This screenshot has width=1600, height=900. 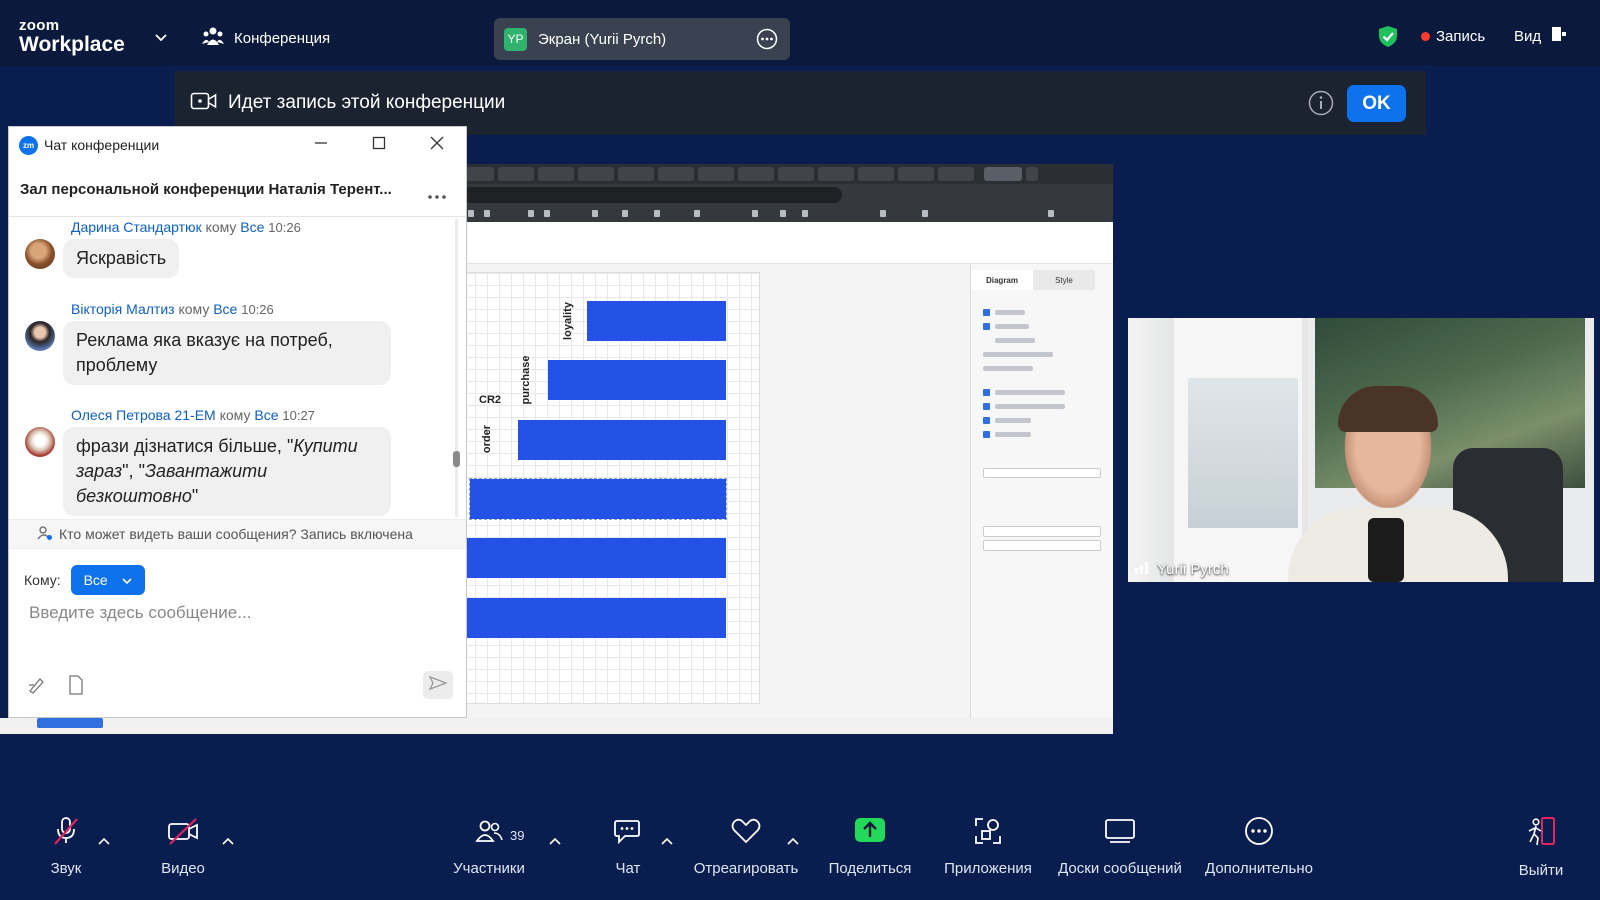 I want to click on react-button: Отреагировать, so click(x=746, y=846).